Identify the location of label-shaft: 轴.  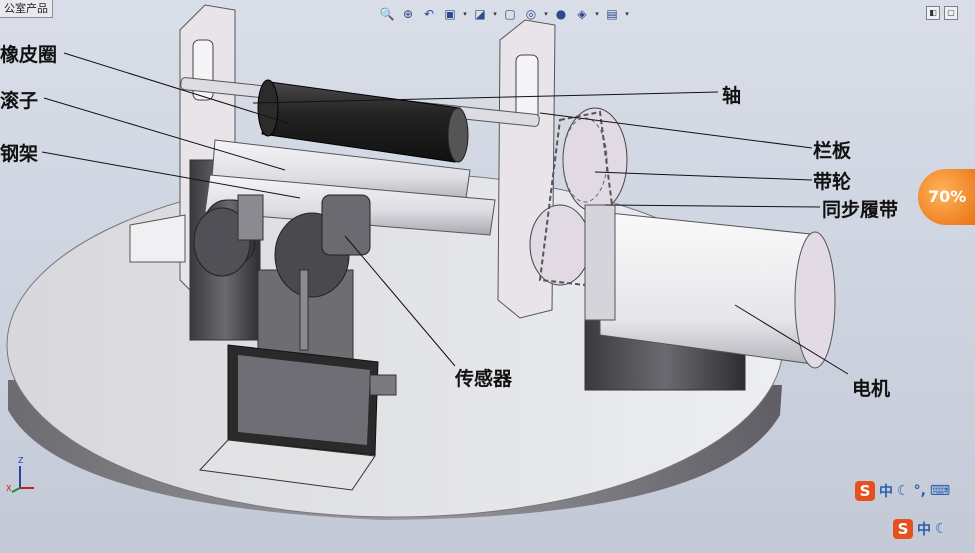
(732, 96).